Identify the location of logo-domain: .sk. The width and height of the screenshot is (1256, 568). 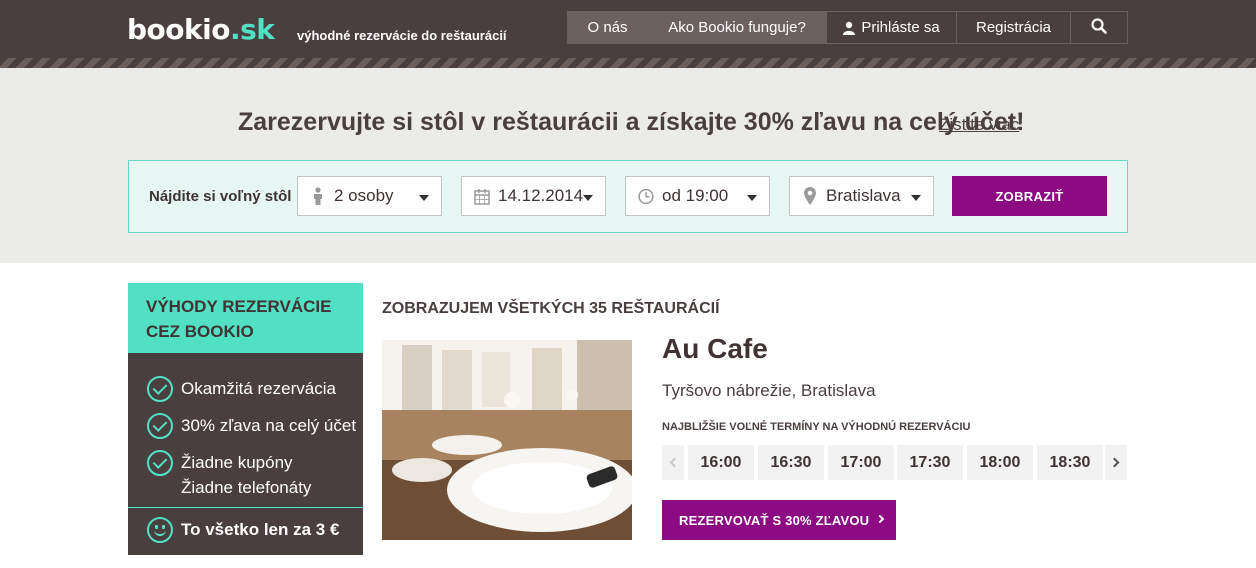
(252, 29).